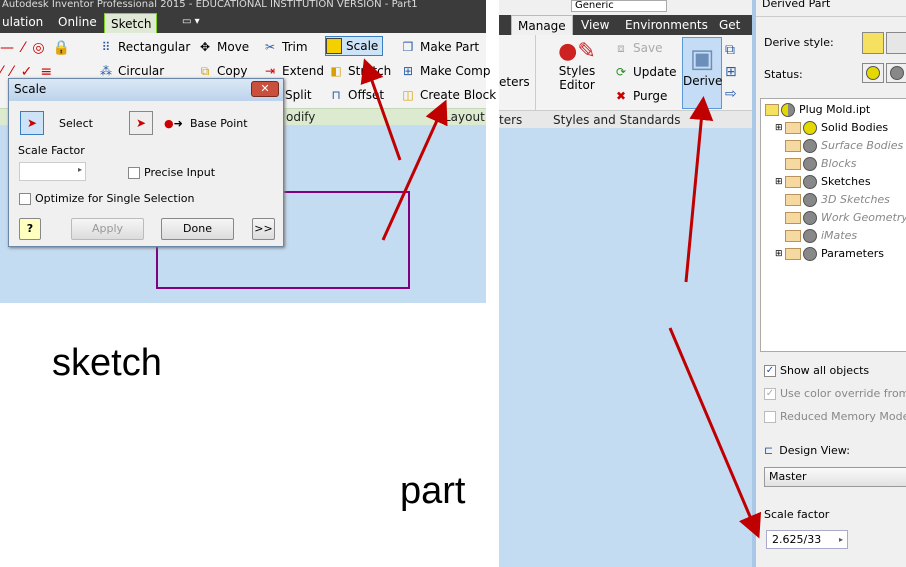 The height and width of the screenshot is (567, 906). What do you see at coordinates (715, 433) in the screenshot?
I see `arrow-to-scale-factor` at bounding box center [715, 433].